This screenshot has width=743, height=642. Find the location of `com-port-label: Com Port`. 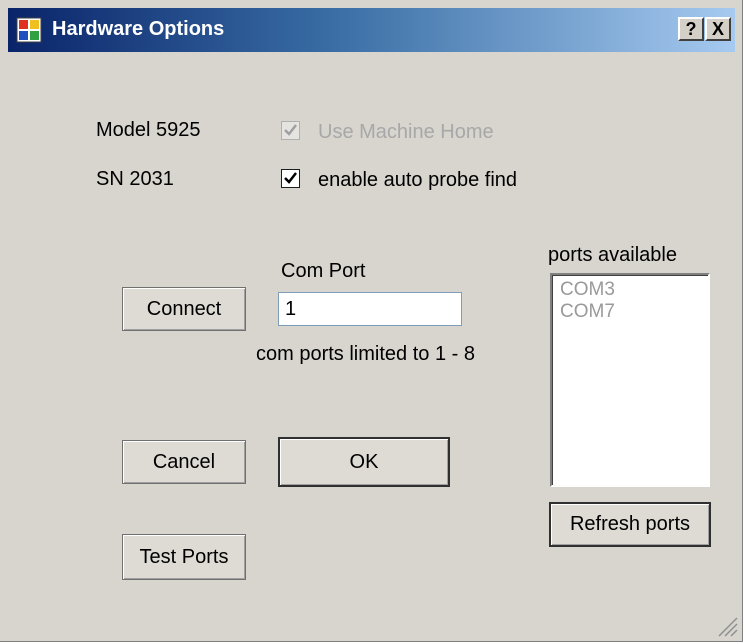

com-port-label: Com Port is located at coordinates (323, 271).